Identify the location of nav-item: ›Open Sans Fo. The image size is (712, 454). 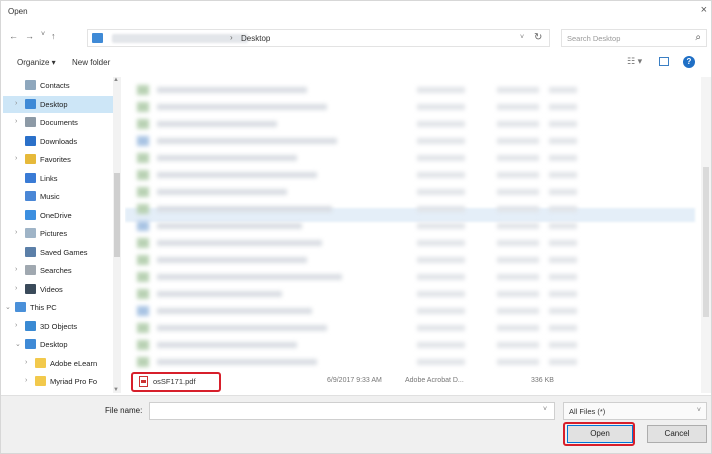
(59, 393).